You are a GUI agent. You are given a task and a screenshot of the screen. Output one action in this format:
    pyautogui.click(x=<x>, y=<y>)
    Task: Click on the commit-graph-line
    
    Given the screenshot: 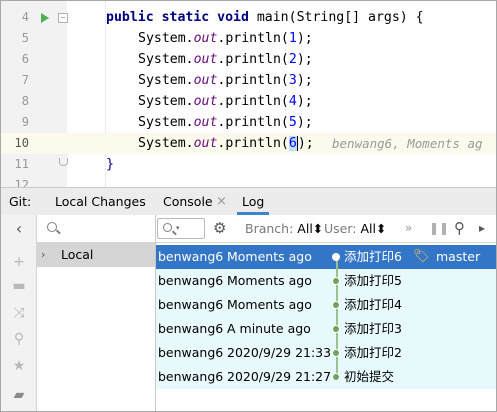 What is the action you would take?
    pyautogui.click(x=337, y=317)
    